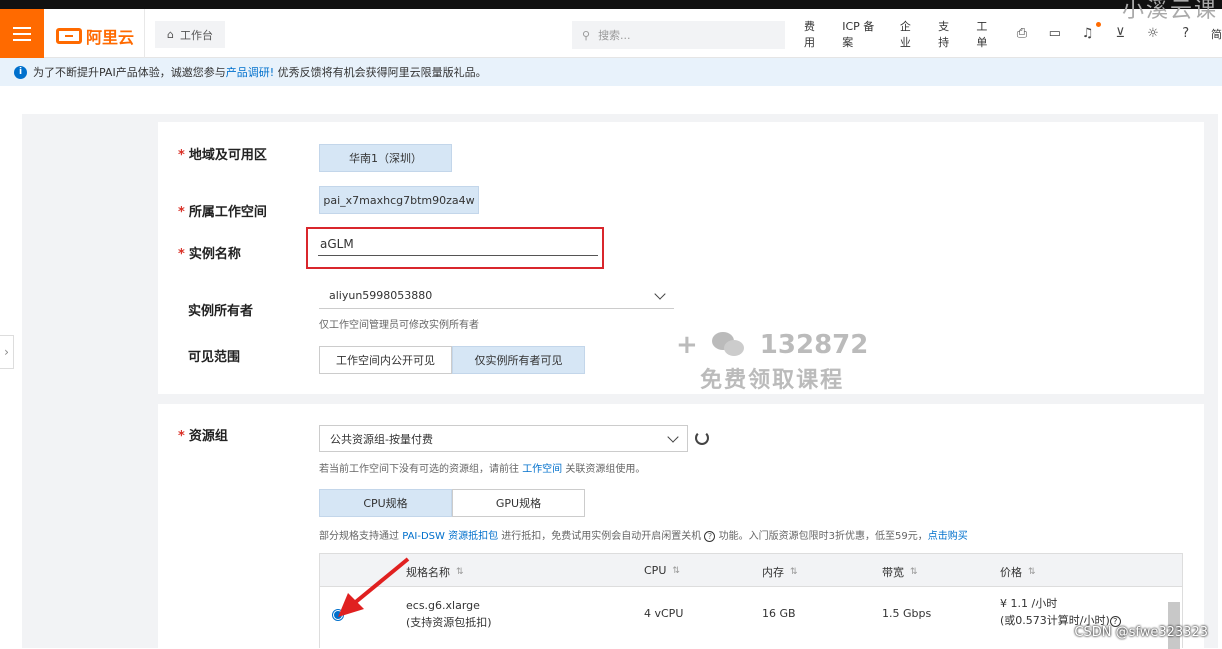 This screenshot has height=649, width=1222. What do you see at coordinates (702, 438) in the screenshot?
I see `refresh-icon` at bounding box center [702, 438].